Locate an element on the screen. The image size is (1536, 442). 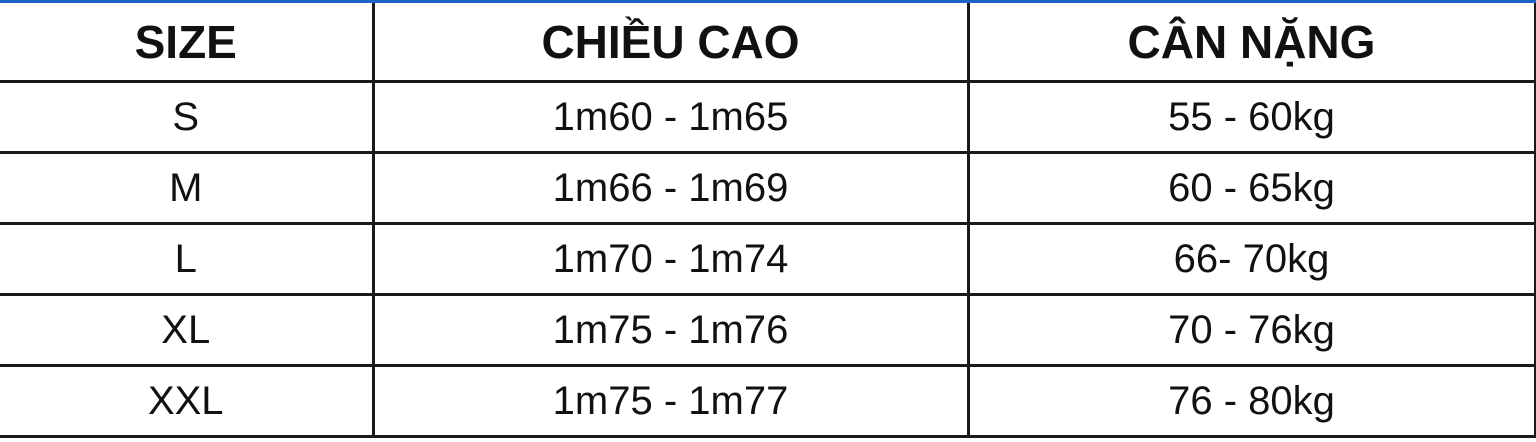
header-weight: CÂN NẶNG is located at coordinates (1251, 43).